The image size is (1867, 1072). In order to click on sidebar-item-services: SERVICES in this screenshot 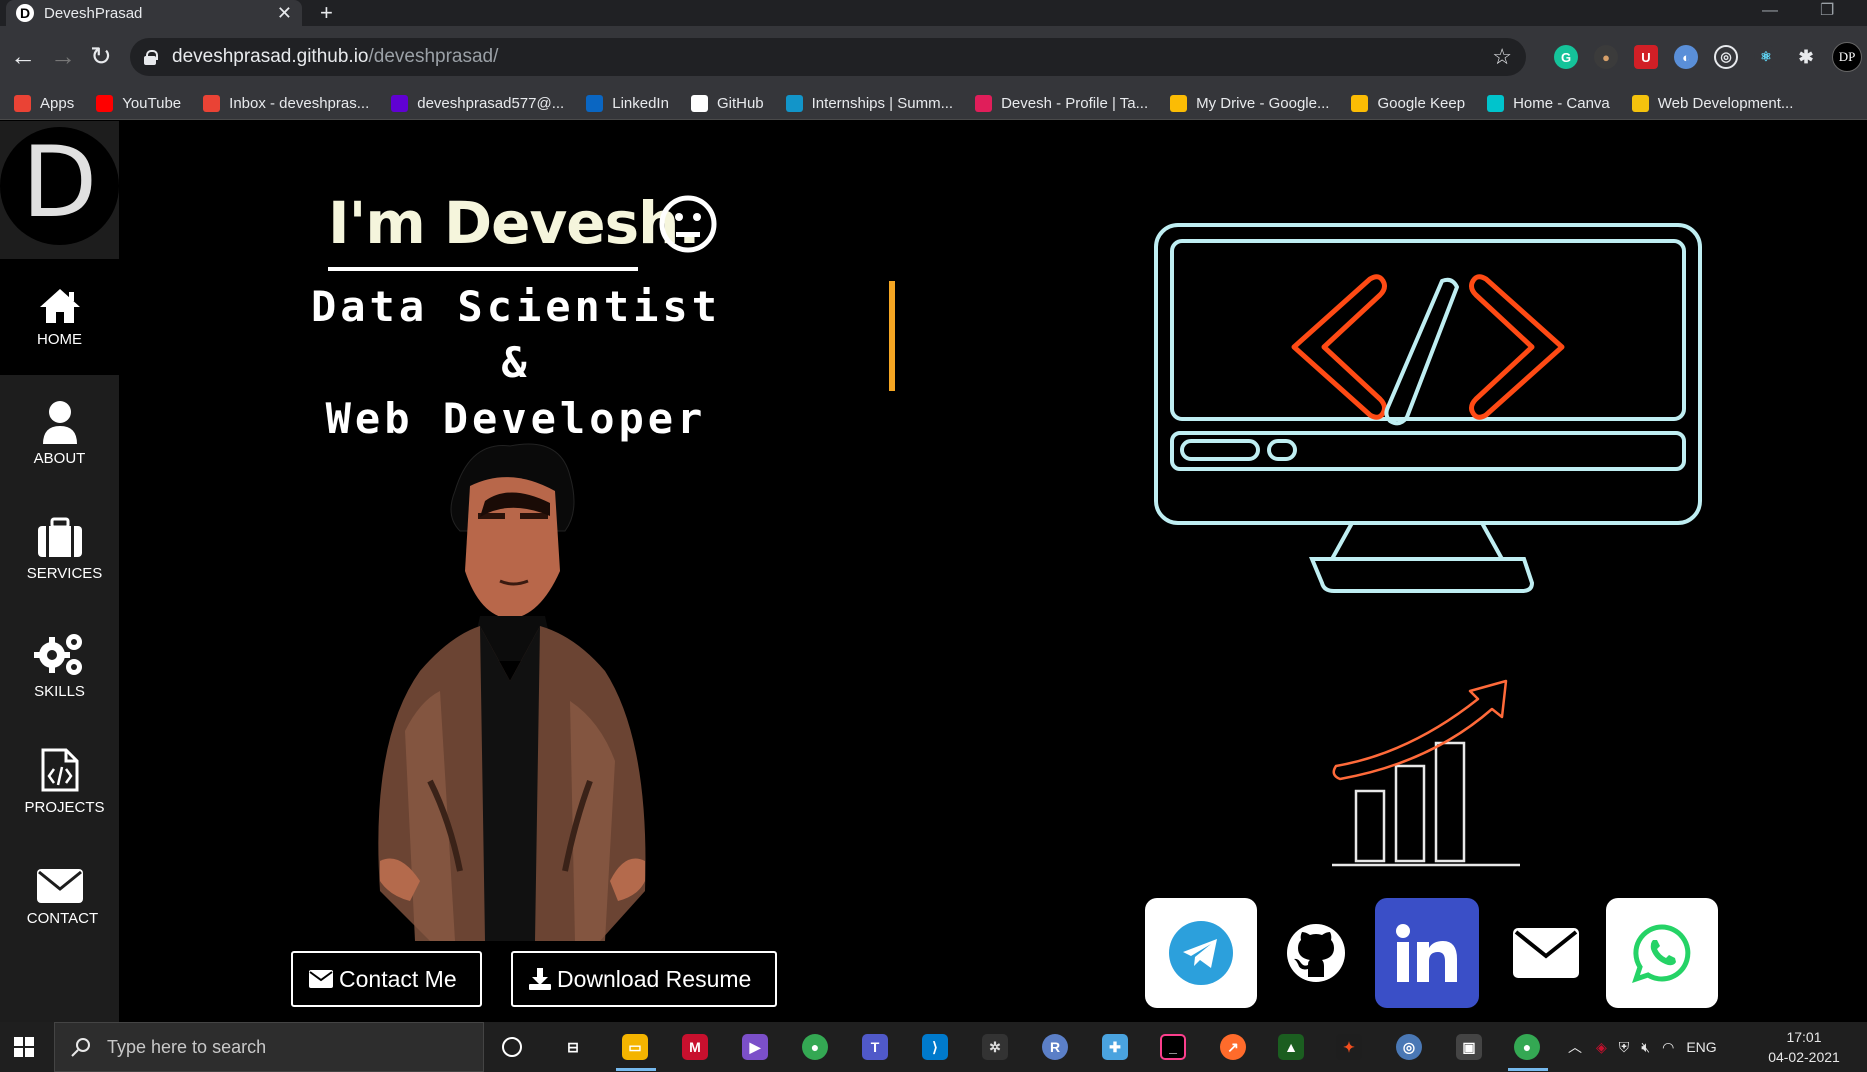, I will do `click(59, 549)`.